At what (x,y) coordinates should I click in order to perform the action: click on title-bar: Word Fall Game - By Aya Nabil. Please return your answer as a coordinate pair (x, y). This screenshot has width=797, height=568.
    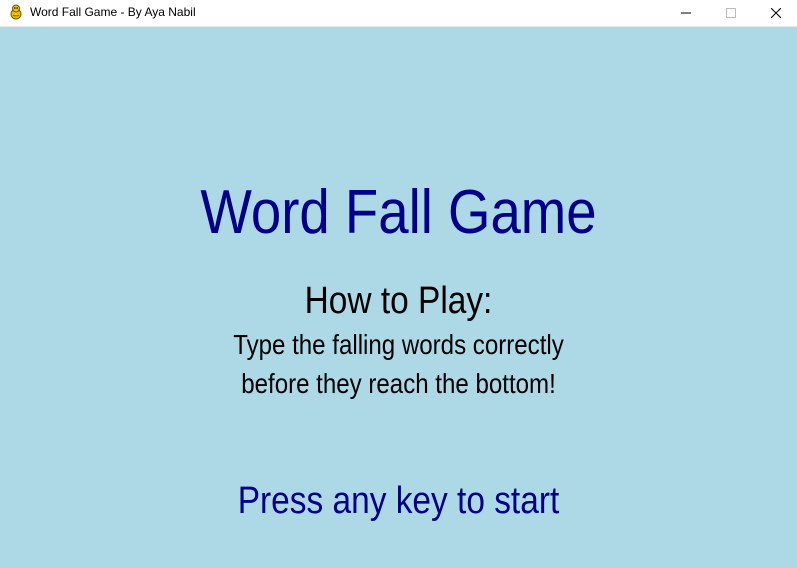
    Looking at the image, I should click on (398, 13).